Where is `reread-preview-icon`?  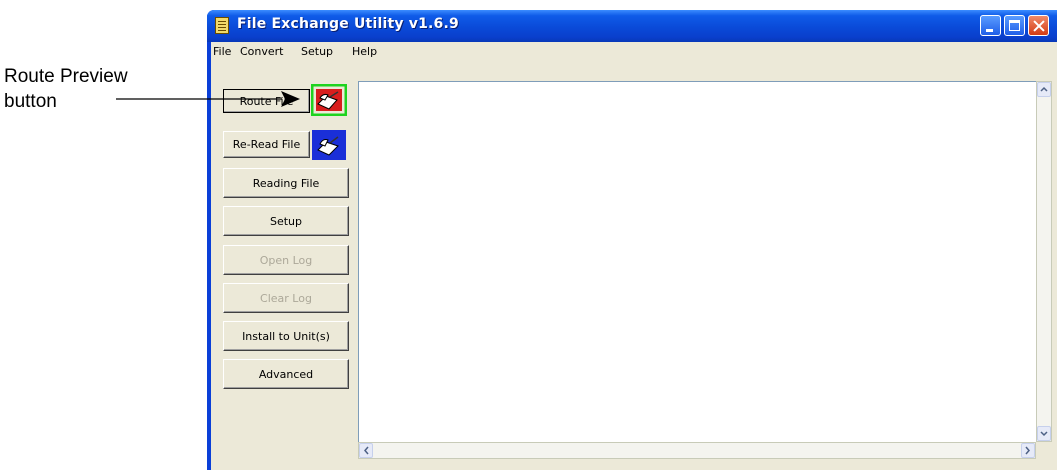
reread-preview-icon is located at coordinates (329, 145).